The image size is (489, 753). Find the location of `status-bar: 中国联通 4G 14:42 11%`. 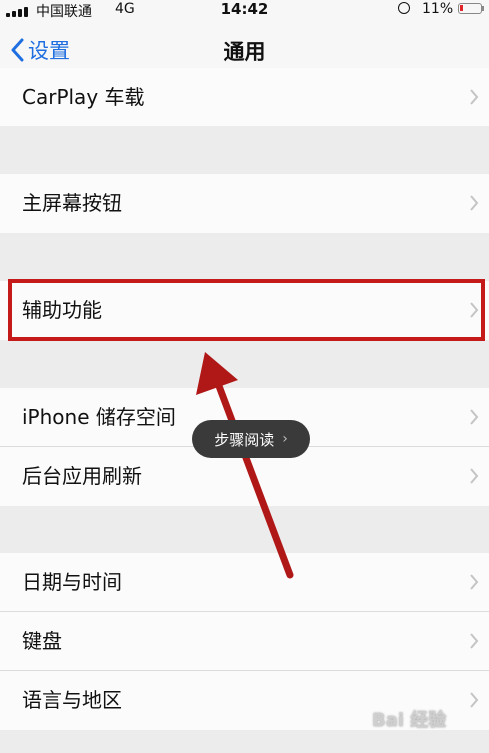

status-bar: 中国联通 4G 14:42 11% is located at coordinates (244, 10).